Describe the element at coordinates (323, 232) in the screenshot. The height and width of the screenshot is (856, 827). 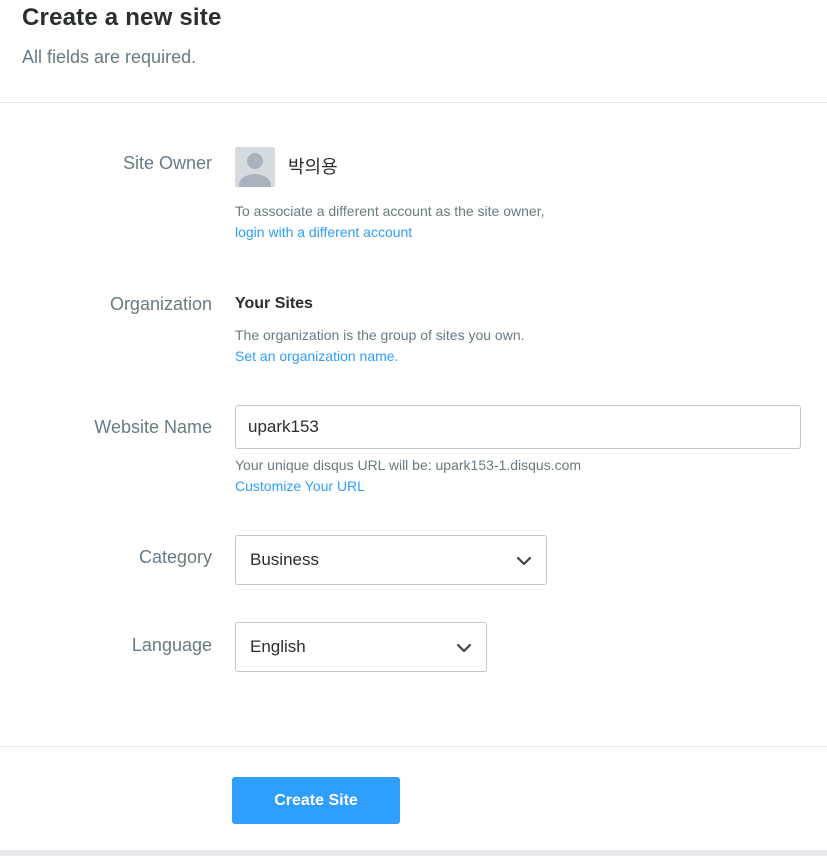
I see `login-different-account-link: login with a different account` at that location.